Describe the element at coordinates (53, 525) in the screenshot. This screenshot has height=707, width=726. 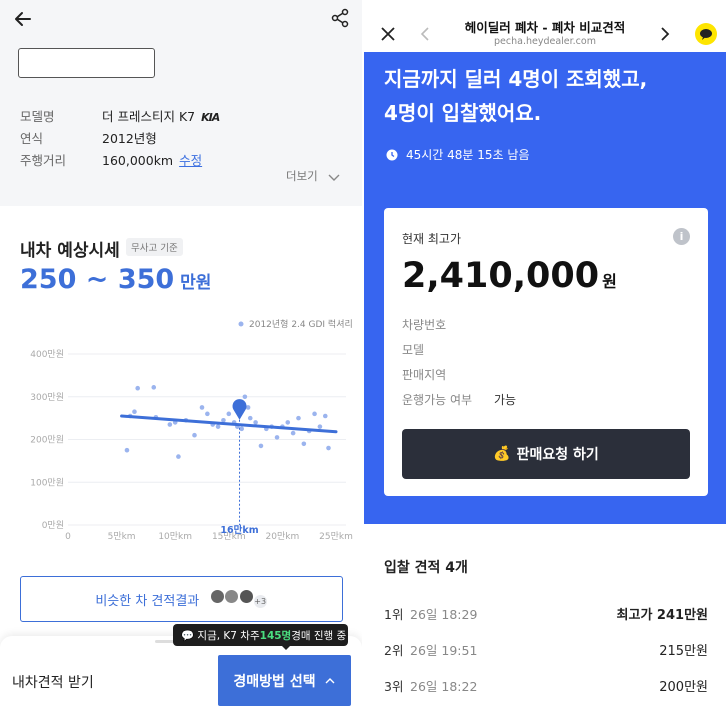
I see `y-tick-label: 0만원` at that location.